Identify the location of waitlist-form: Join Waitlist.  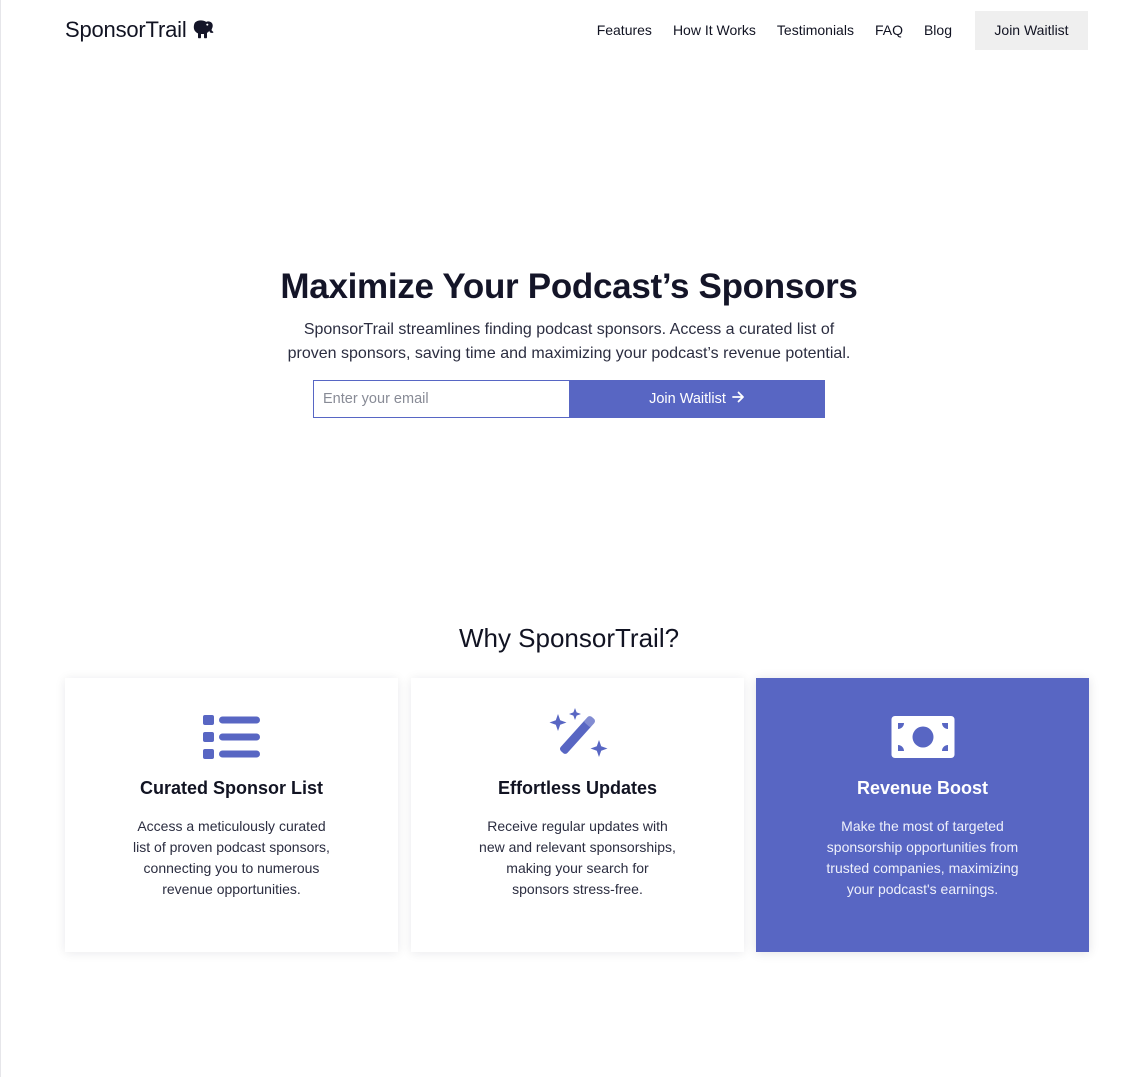
(569, 399).